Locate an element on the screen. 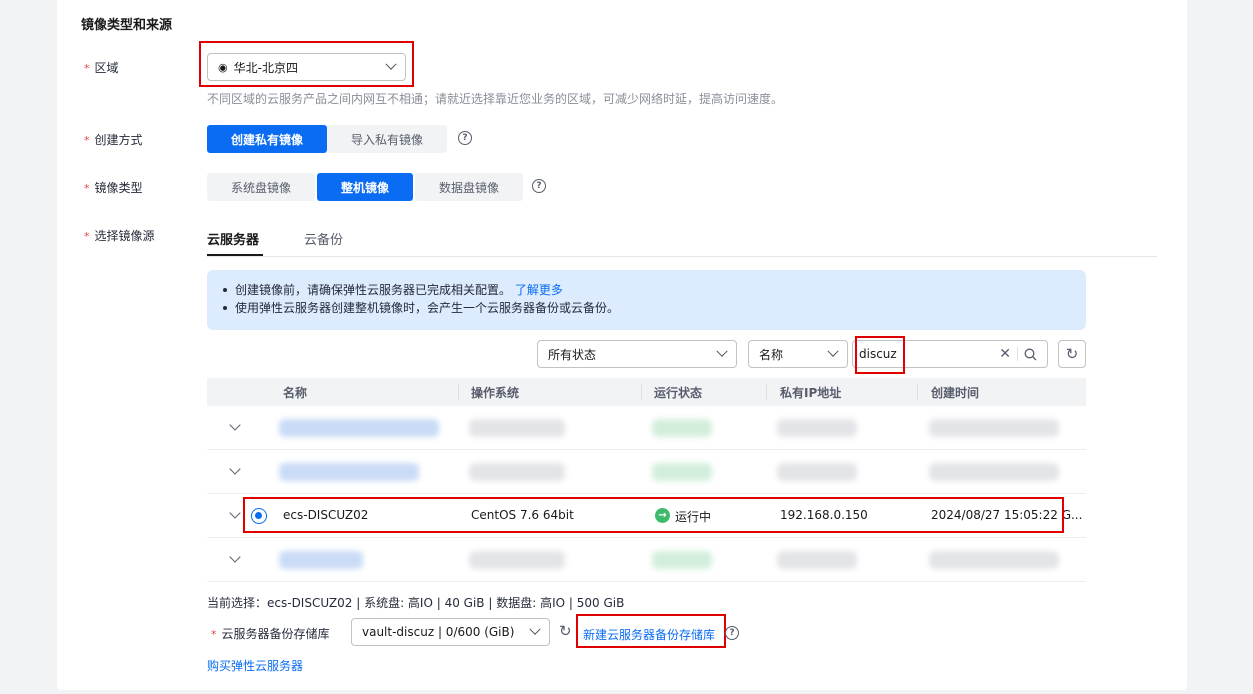  create-method-label: * 创建方式 is located at coordinates (113, 140).